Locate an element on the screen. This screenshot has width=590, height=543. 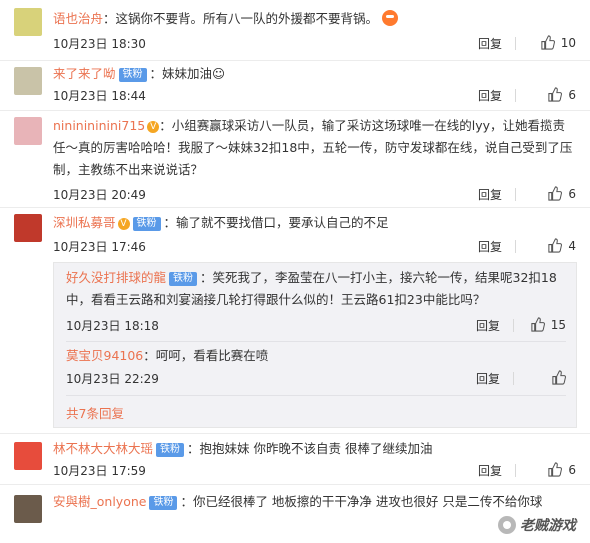
username-link: 来了来了呦 is located at coordinates (84, 73).